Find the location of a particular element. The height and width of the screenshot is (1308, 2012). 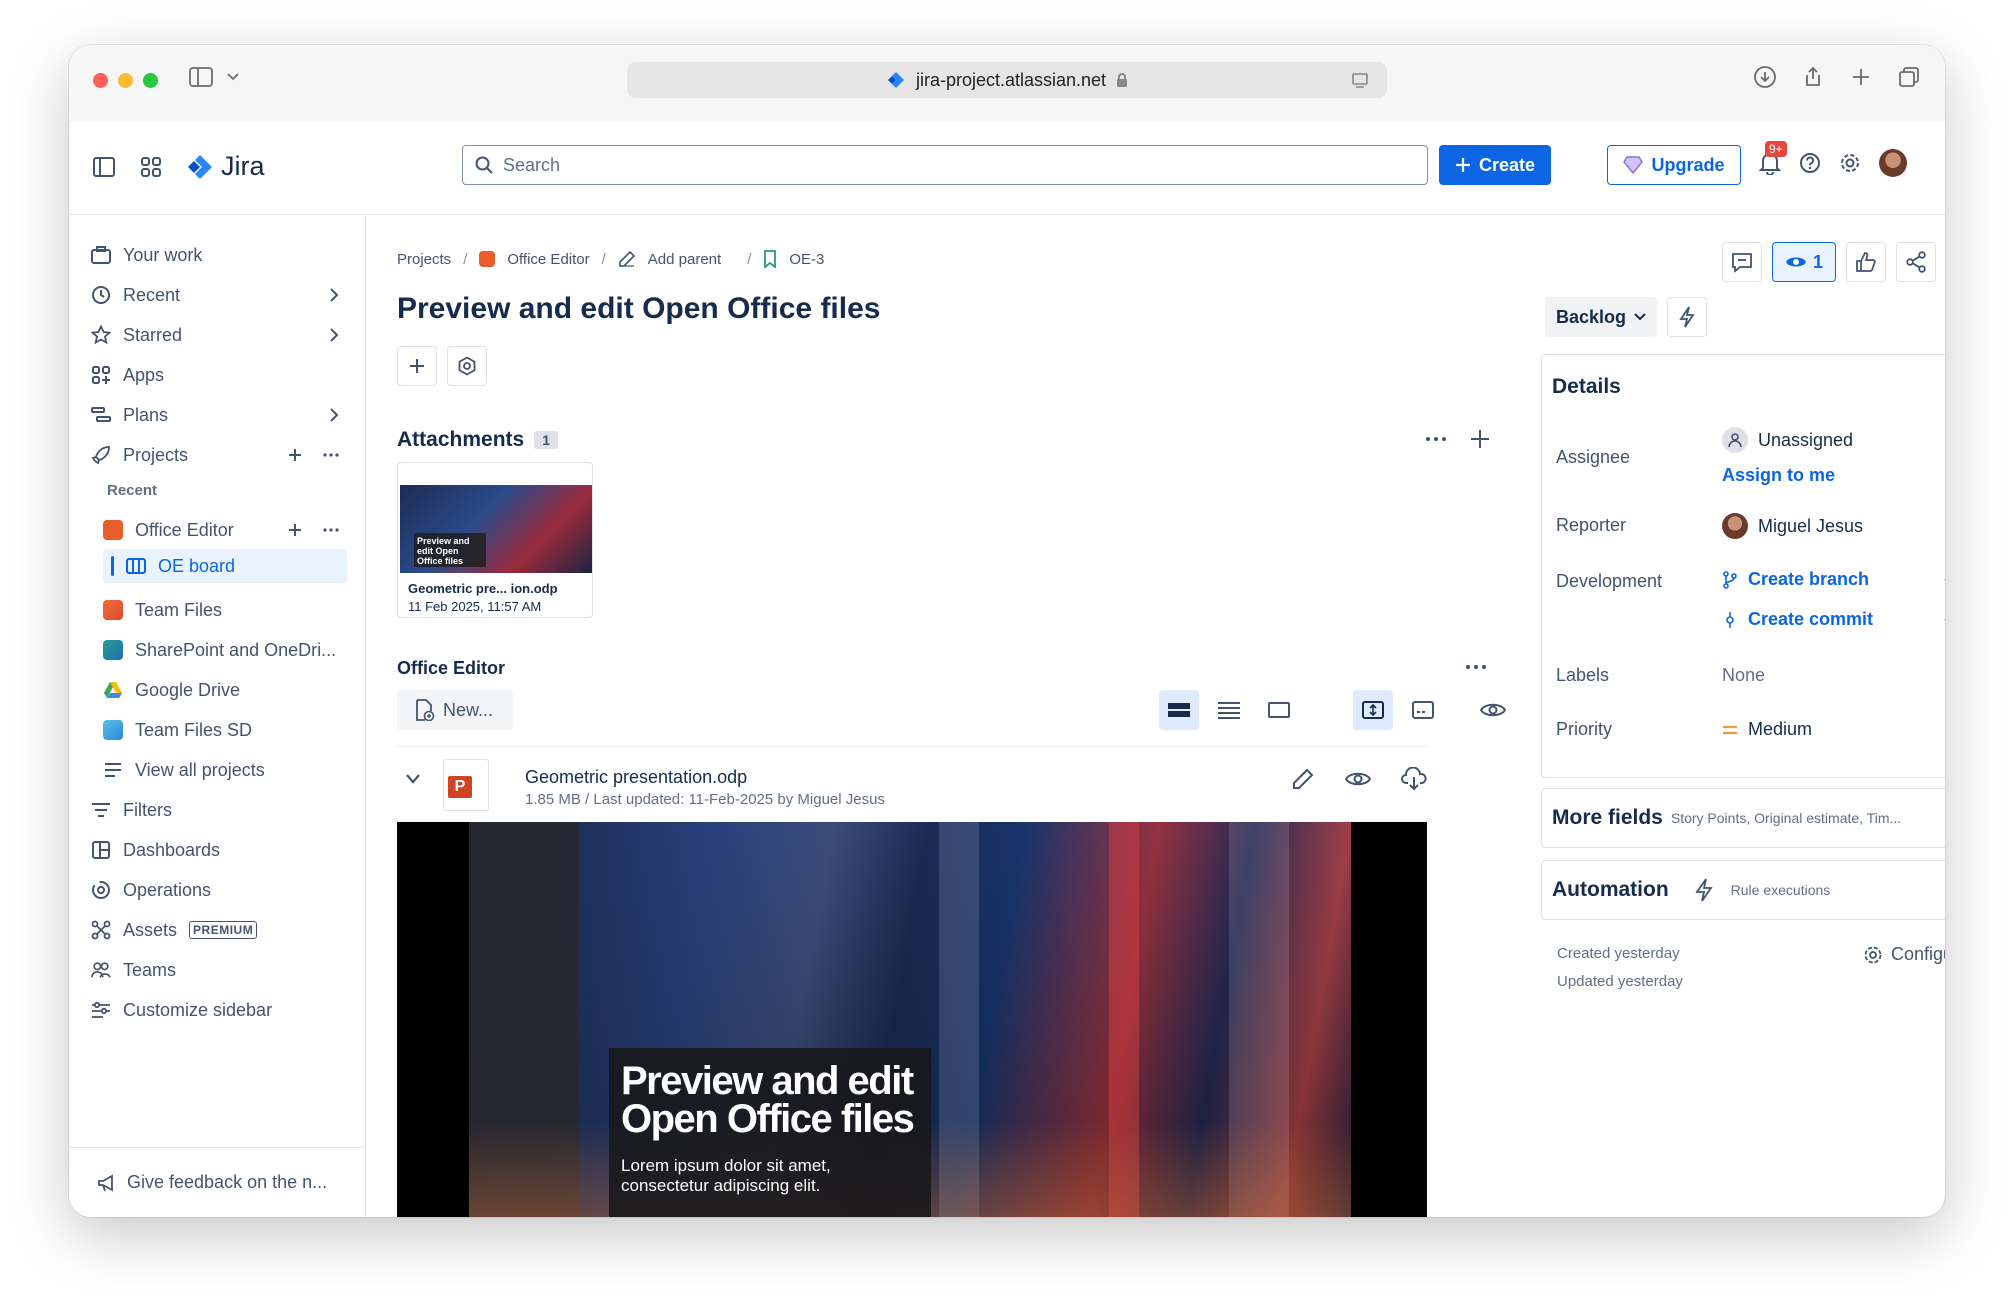

sidebar-project-google-drive: Google Drive is located at coordinates (225, 690).